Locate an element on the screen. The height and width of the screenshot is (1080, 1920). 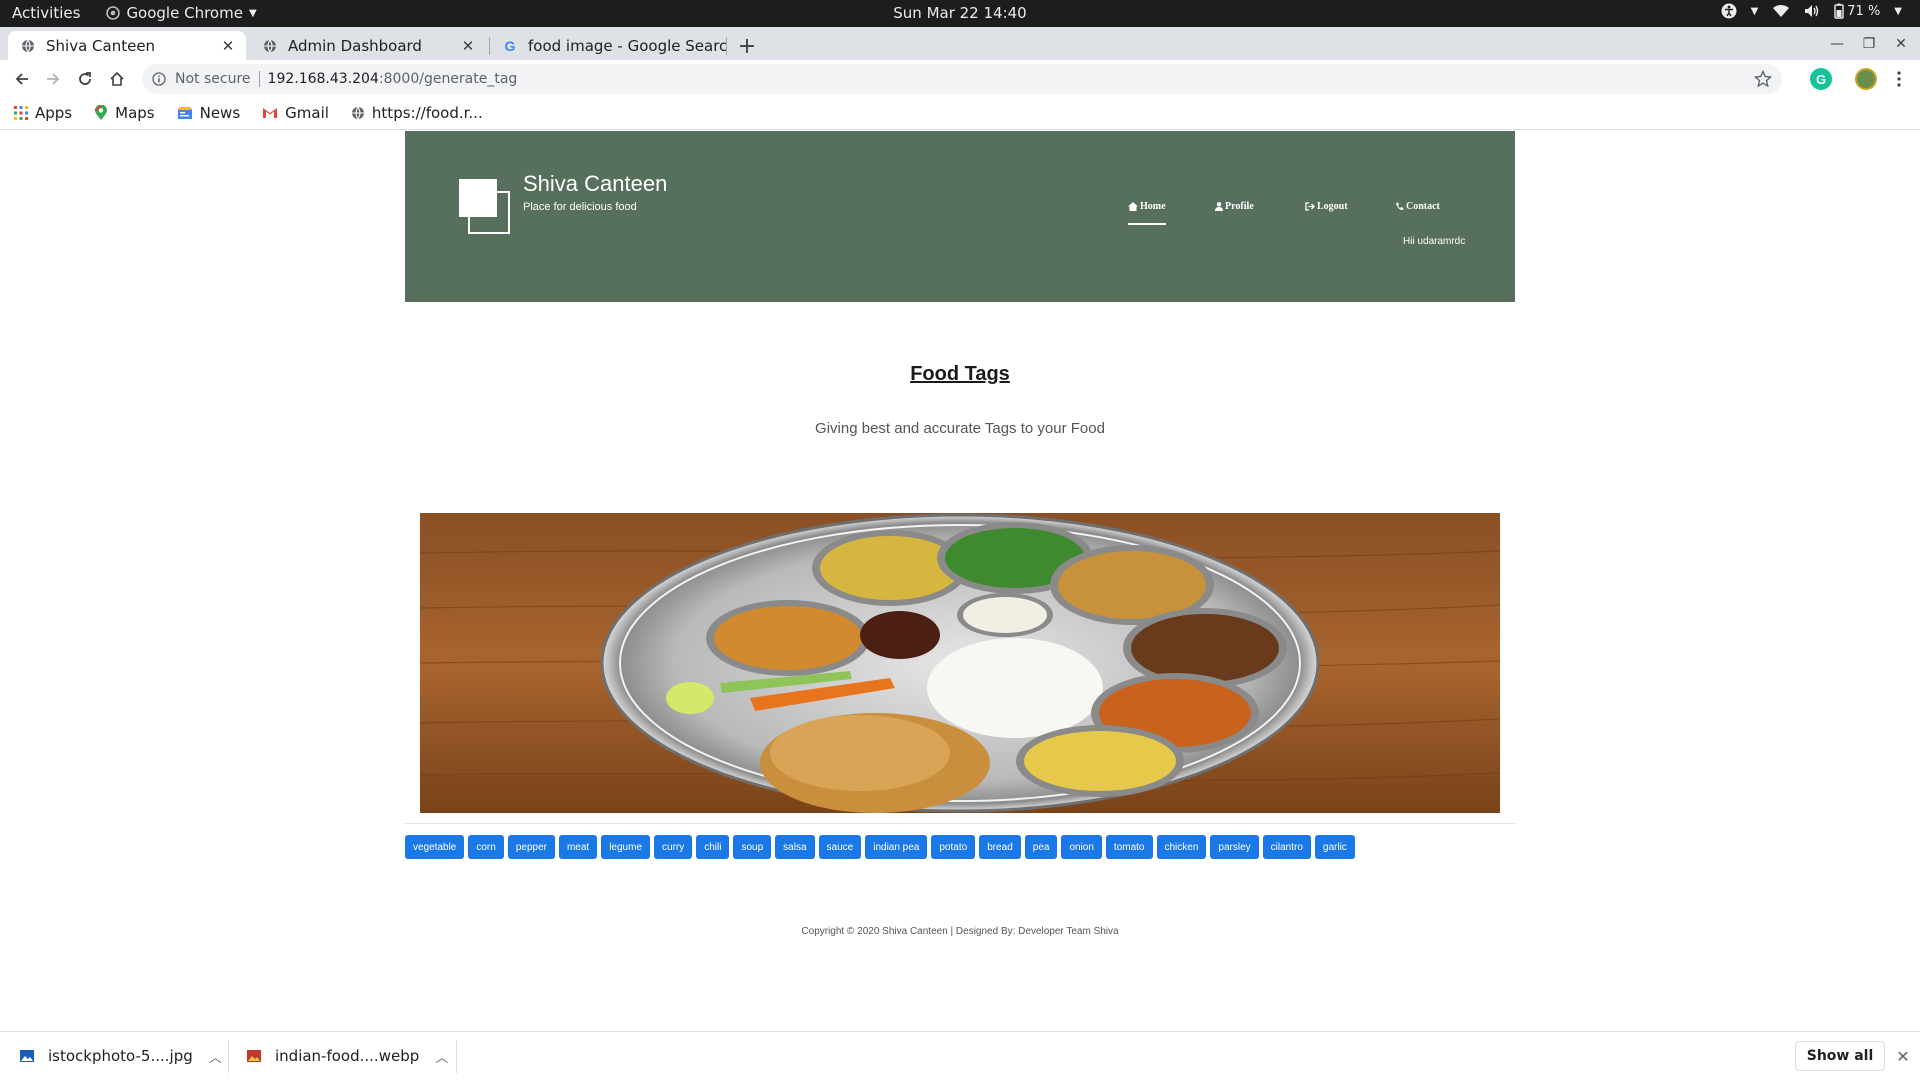
food-tag: pea is located at coordinates (1041, 847).